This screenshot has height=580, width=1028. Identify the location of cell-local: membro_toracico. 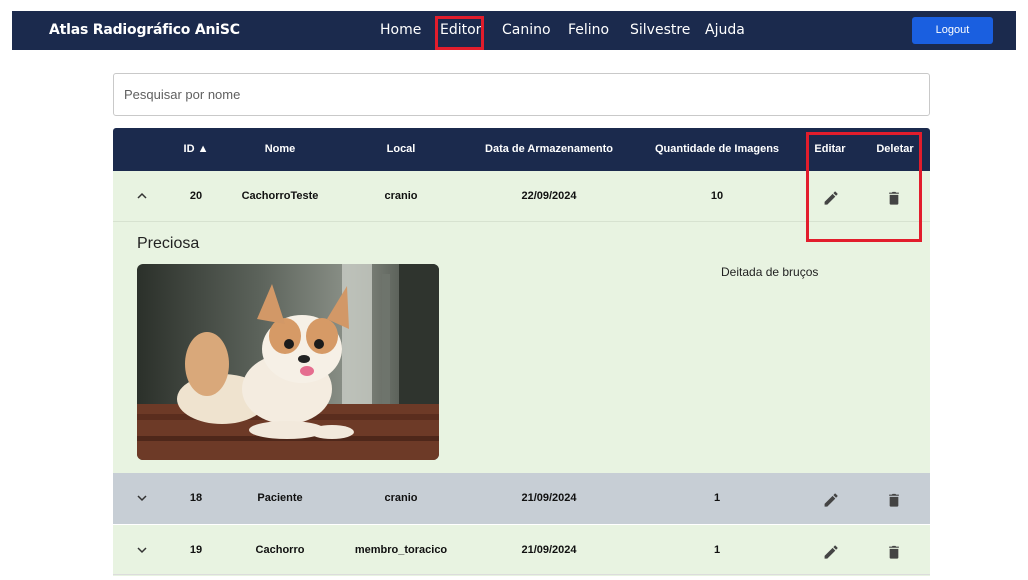
(401, 550).